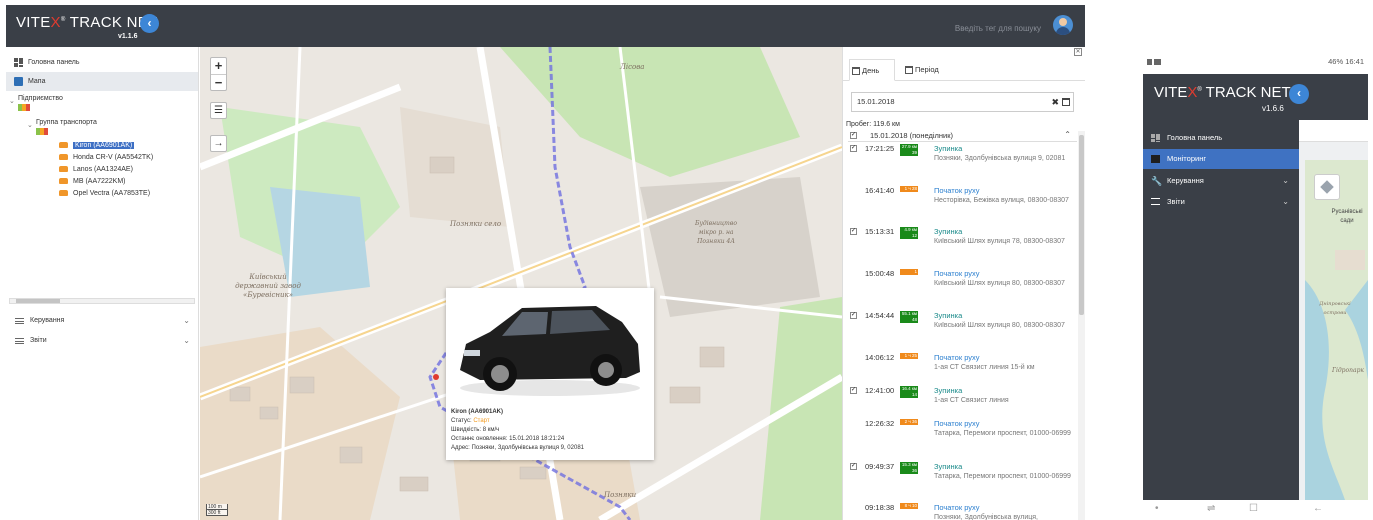  What do you see at coordinates (1081, 325) in the screenshot?
I see `panel-scrollbar` at bounding box center [1081, 325].